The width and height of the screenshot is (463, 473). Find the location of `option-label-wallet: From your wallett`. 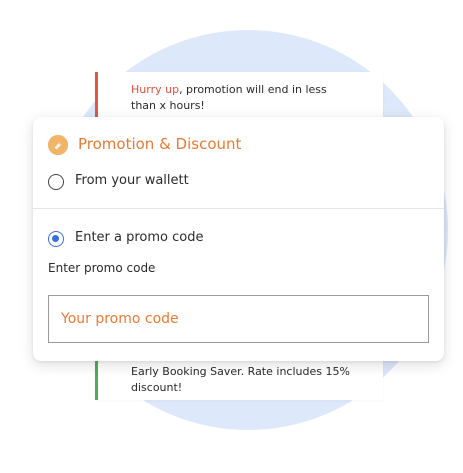

option-label-wallet: From your wallett is located at coordinates (132, 181).